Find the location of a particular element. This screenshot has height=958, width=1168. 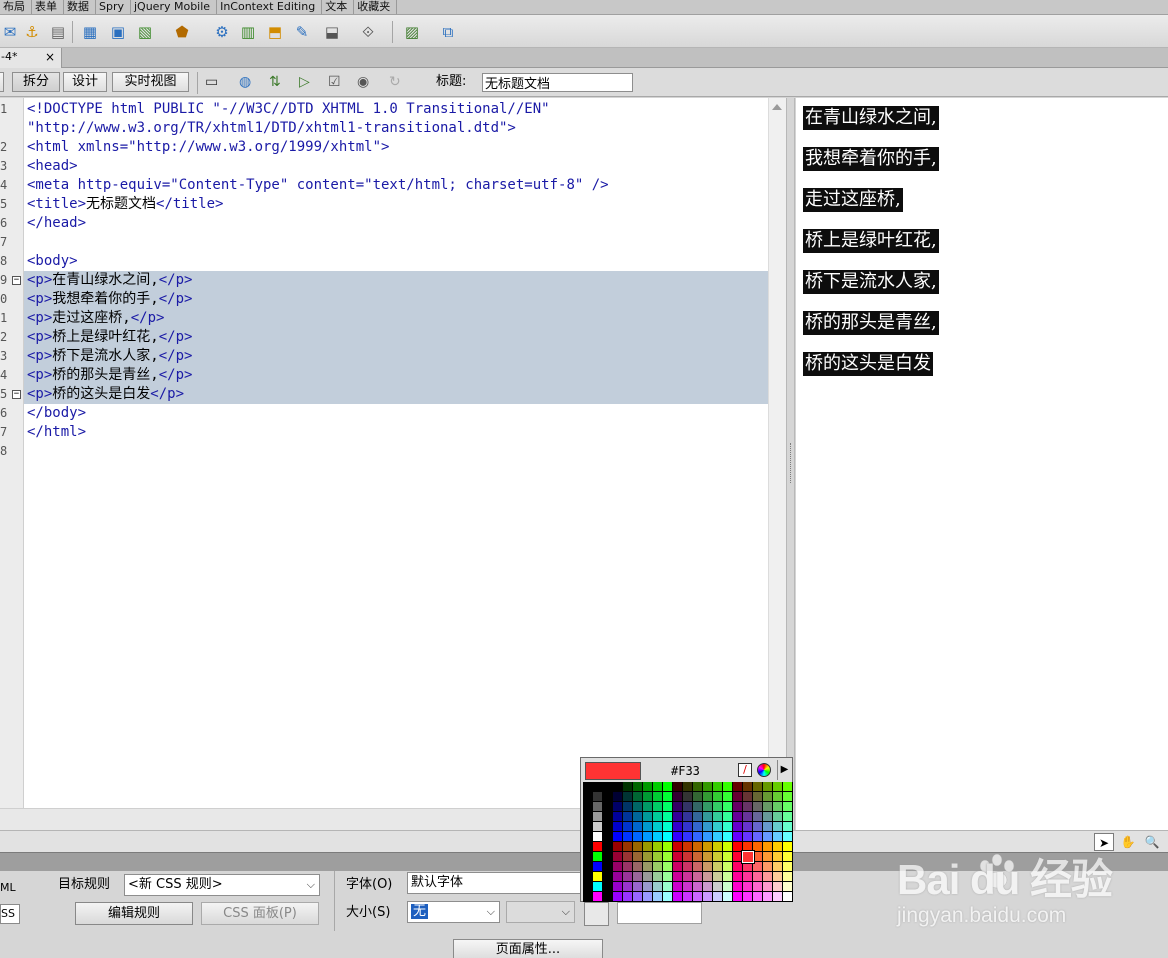

refresh-icon: ↻ is located at coordinates (395, 82).